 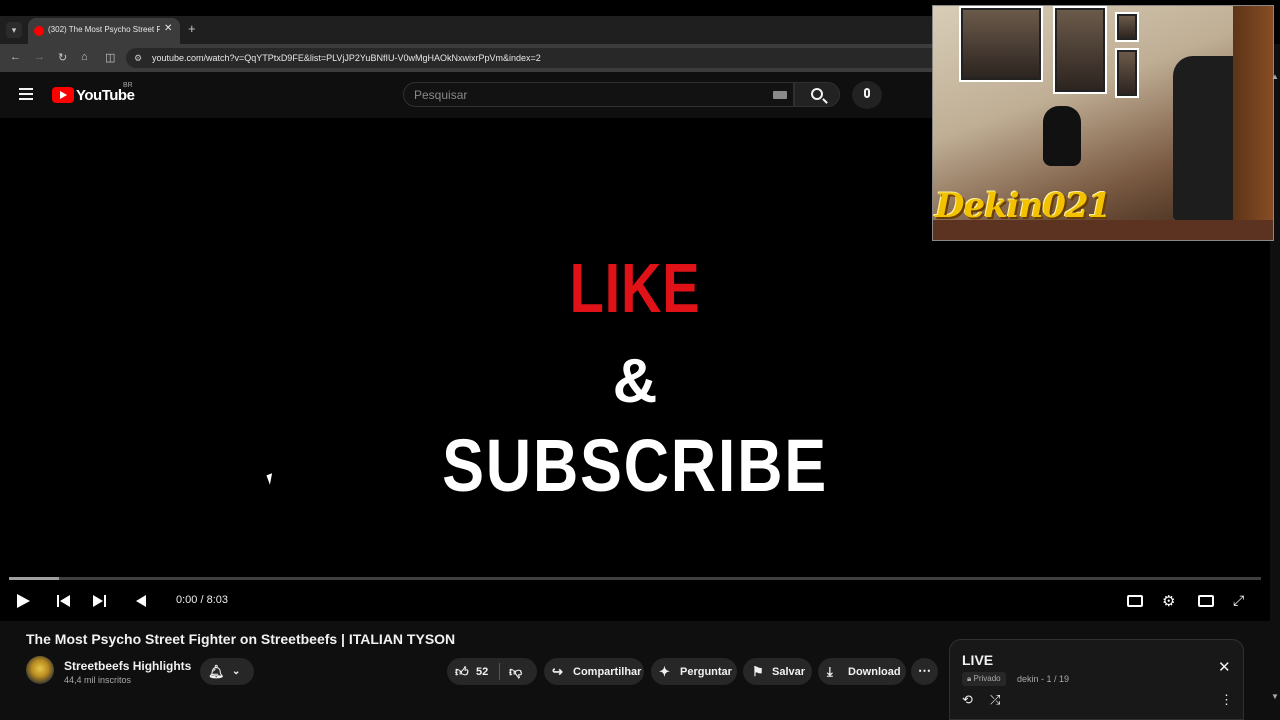 What do you see at coordinates (64, 601) in the screenshot?
I see `previous-icon` at bounding box center [64, 601].